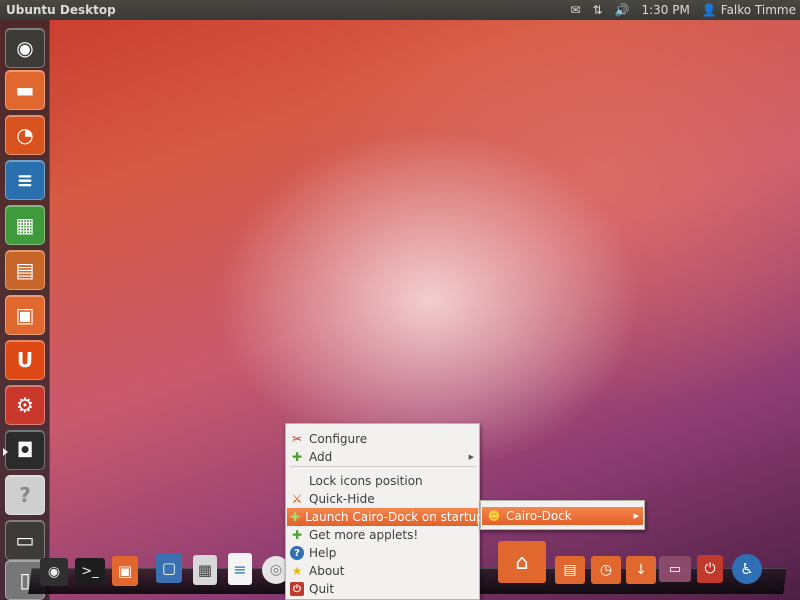 The width and height of the screenshot is (800, 600). I want to click on submenu-item-cairo-dock: ☻ Cairo-Dock ▶, so click(562, 516).